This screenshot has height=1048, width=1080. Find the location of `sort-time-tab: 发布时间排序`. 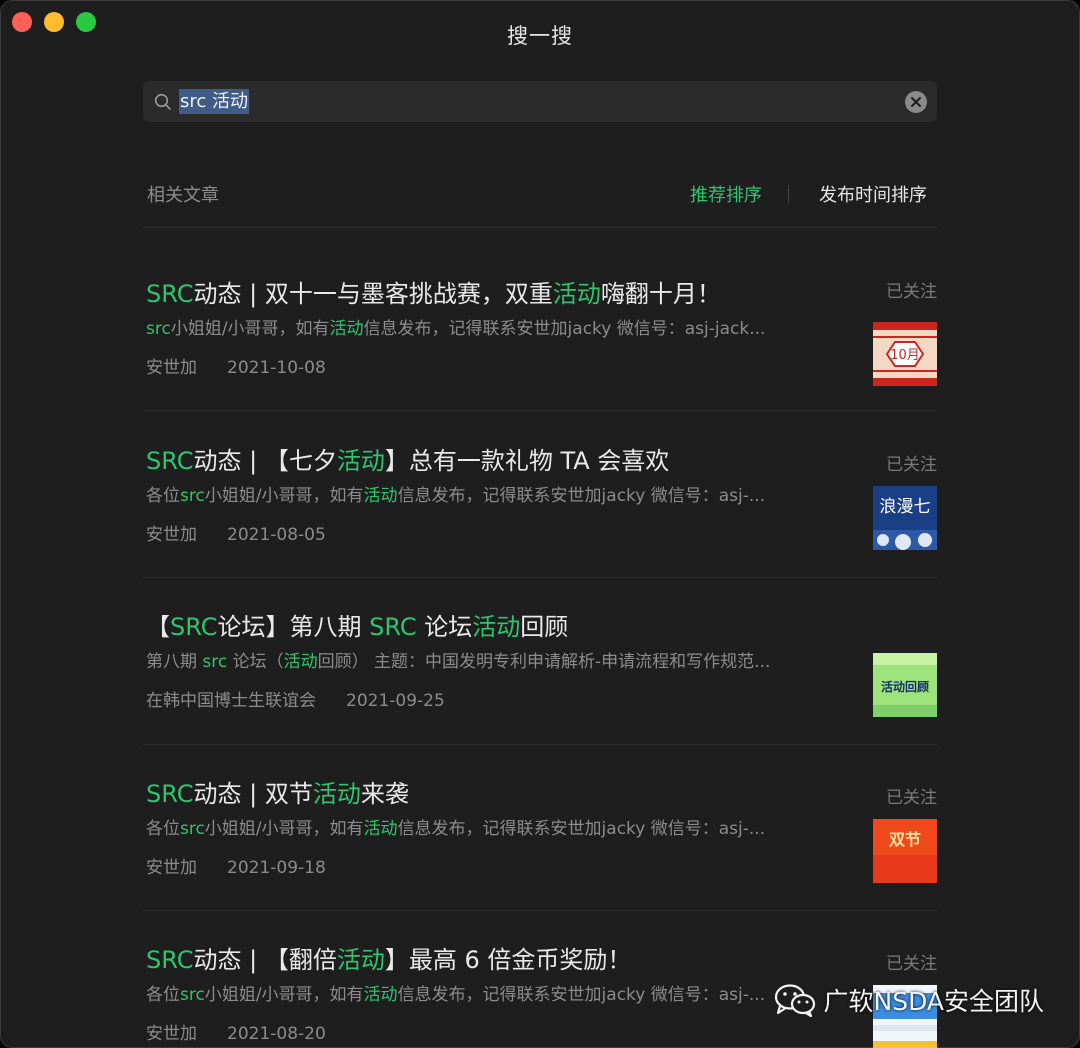

sort-time-tab: 发布时间排序 is located at coordinates (873, 194).